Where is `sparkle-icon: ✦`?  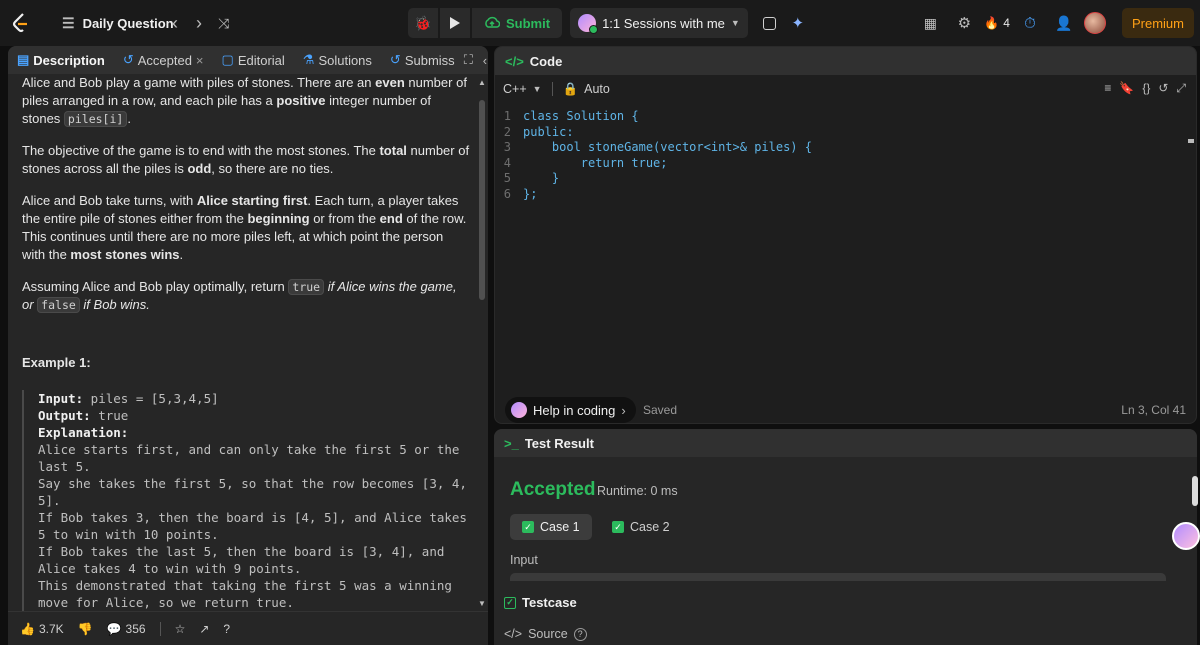
sparkle-icon: ✦ is located at coordinates (798, 23).